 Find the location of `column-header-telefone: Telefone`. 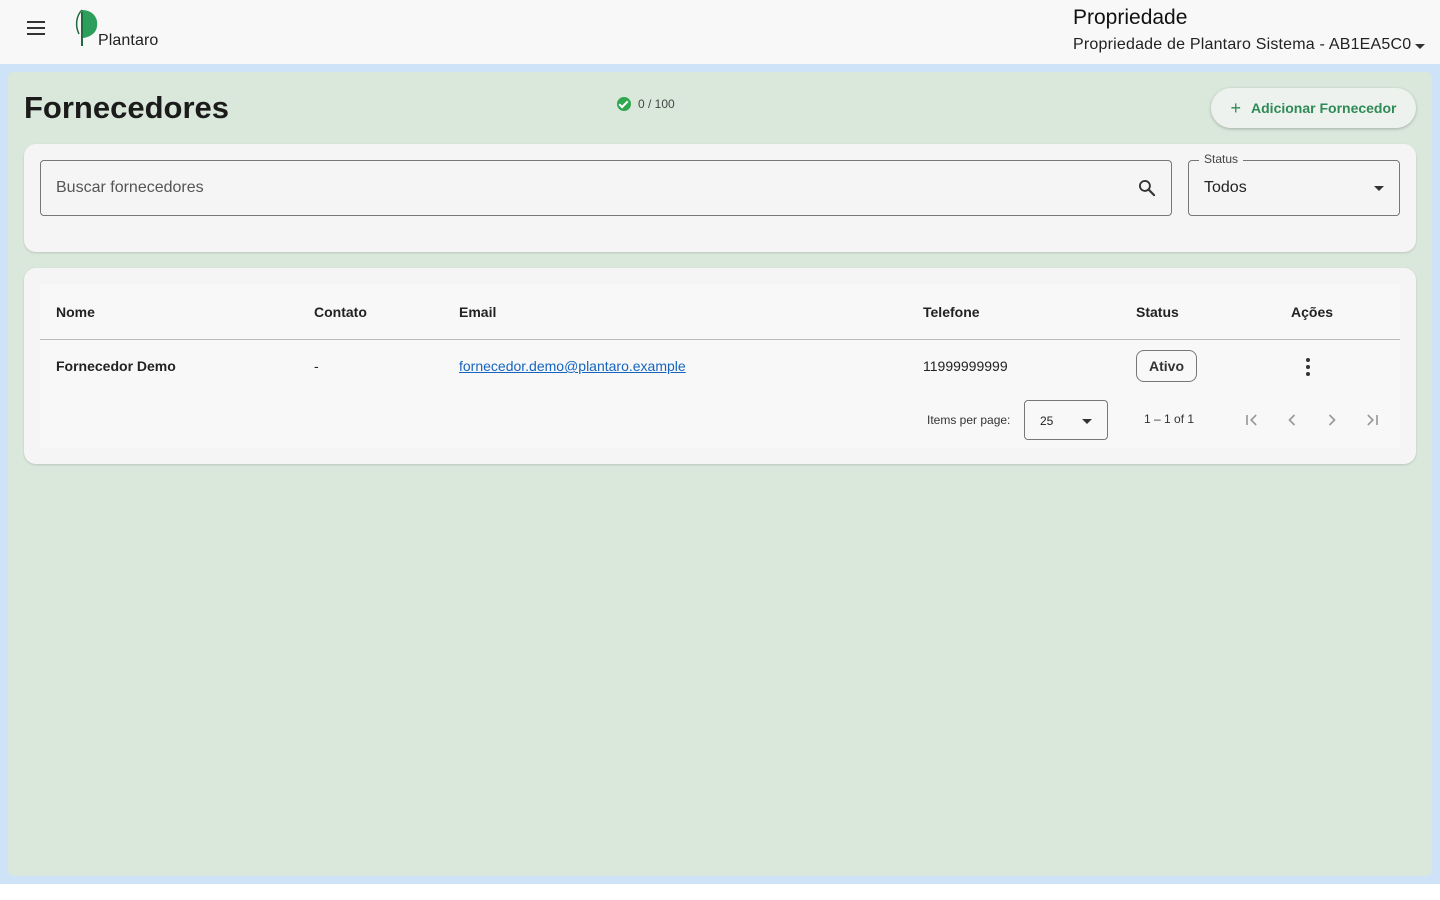

column-header-telefone: Telefone is located at coordinates (951, 312).